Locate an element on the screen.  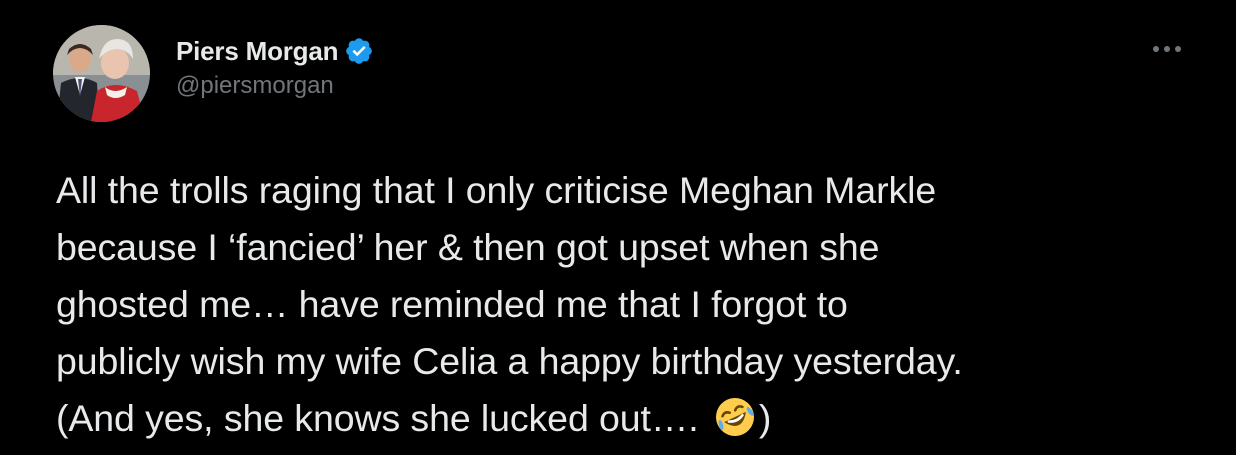
tweet-text-tail: ) is located at coordinates (765, 418).